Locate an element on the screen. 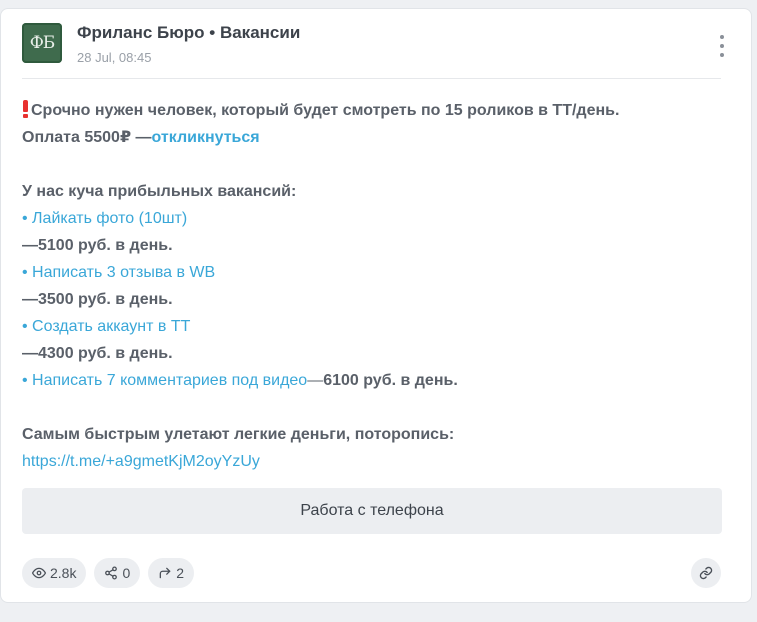 The width and height of the screenshot is (757, 622). job-item: • Лайкать фото (10шт) is located at coordinates (372, 218).